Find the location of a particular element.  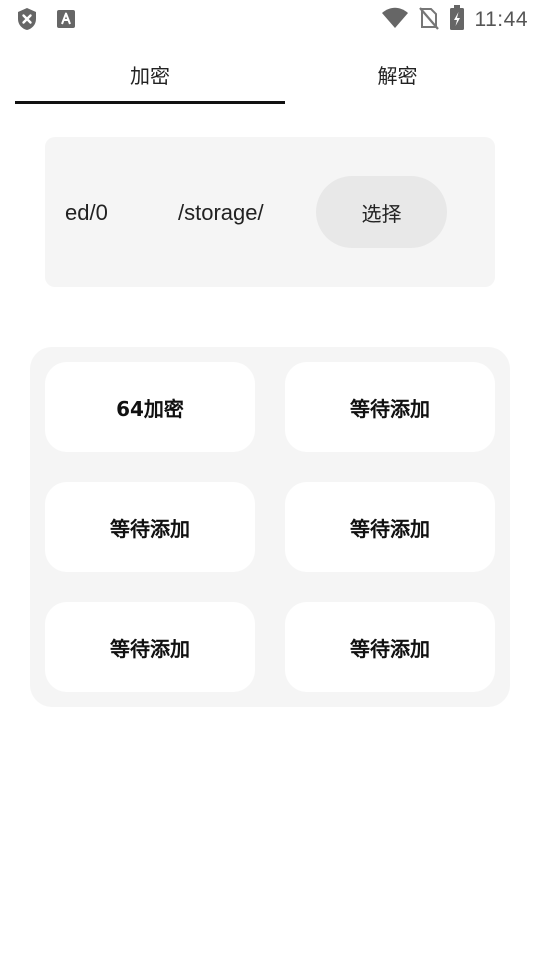

status-time: 11:44 is located at coordinates (501, 19).